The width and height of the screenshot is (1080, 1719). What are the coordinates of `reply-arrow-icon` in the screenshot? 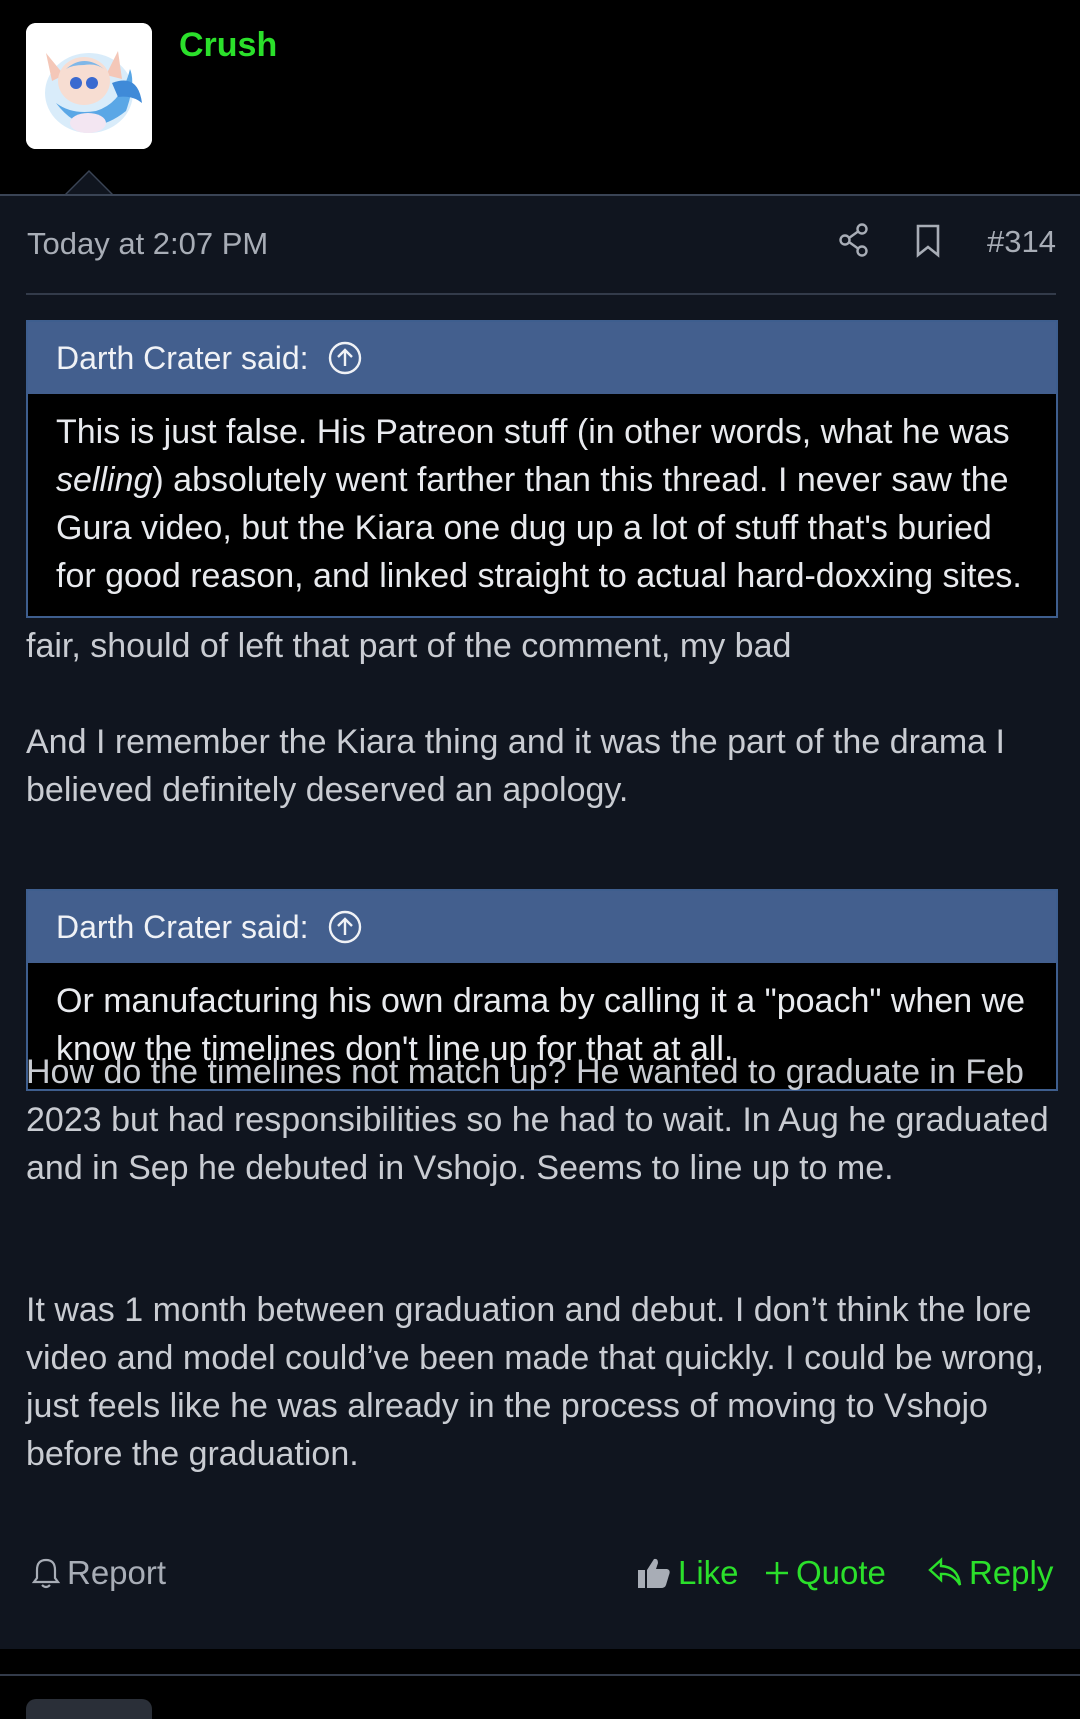 It's located at (945, 1571).